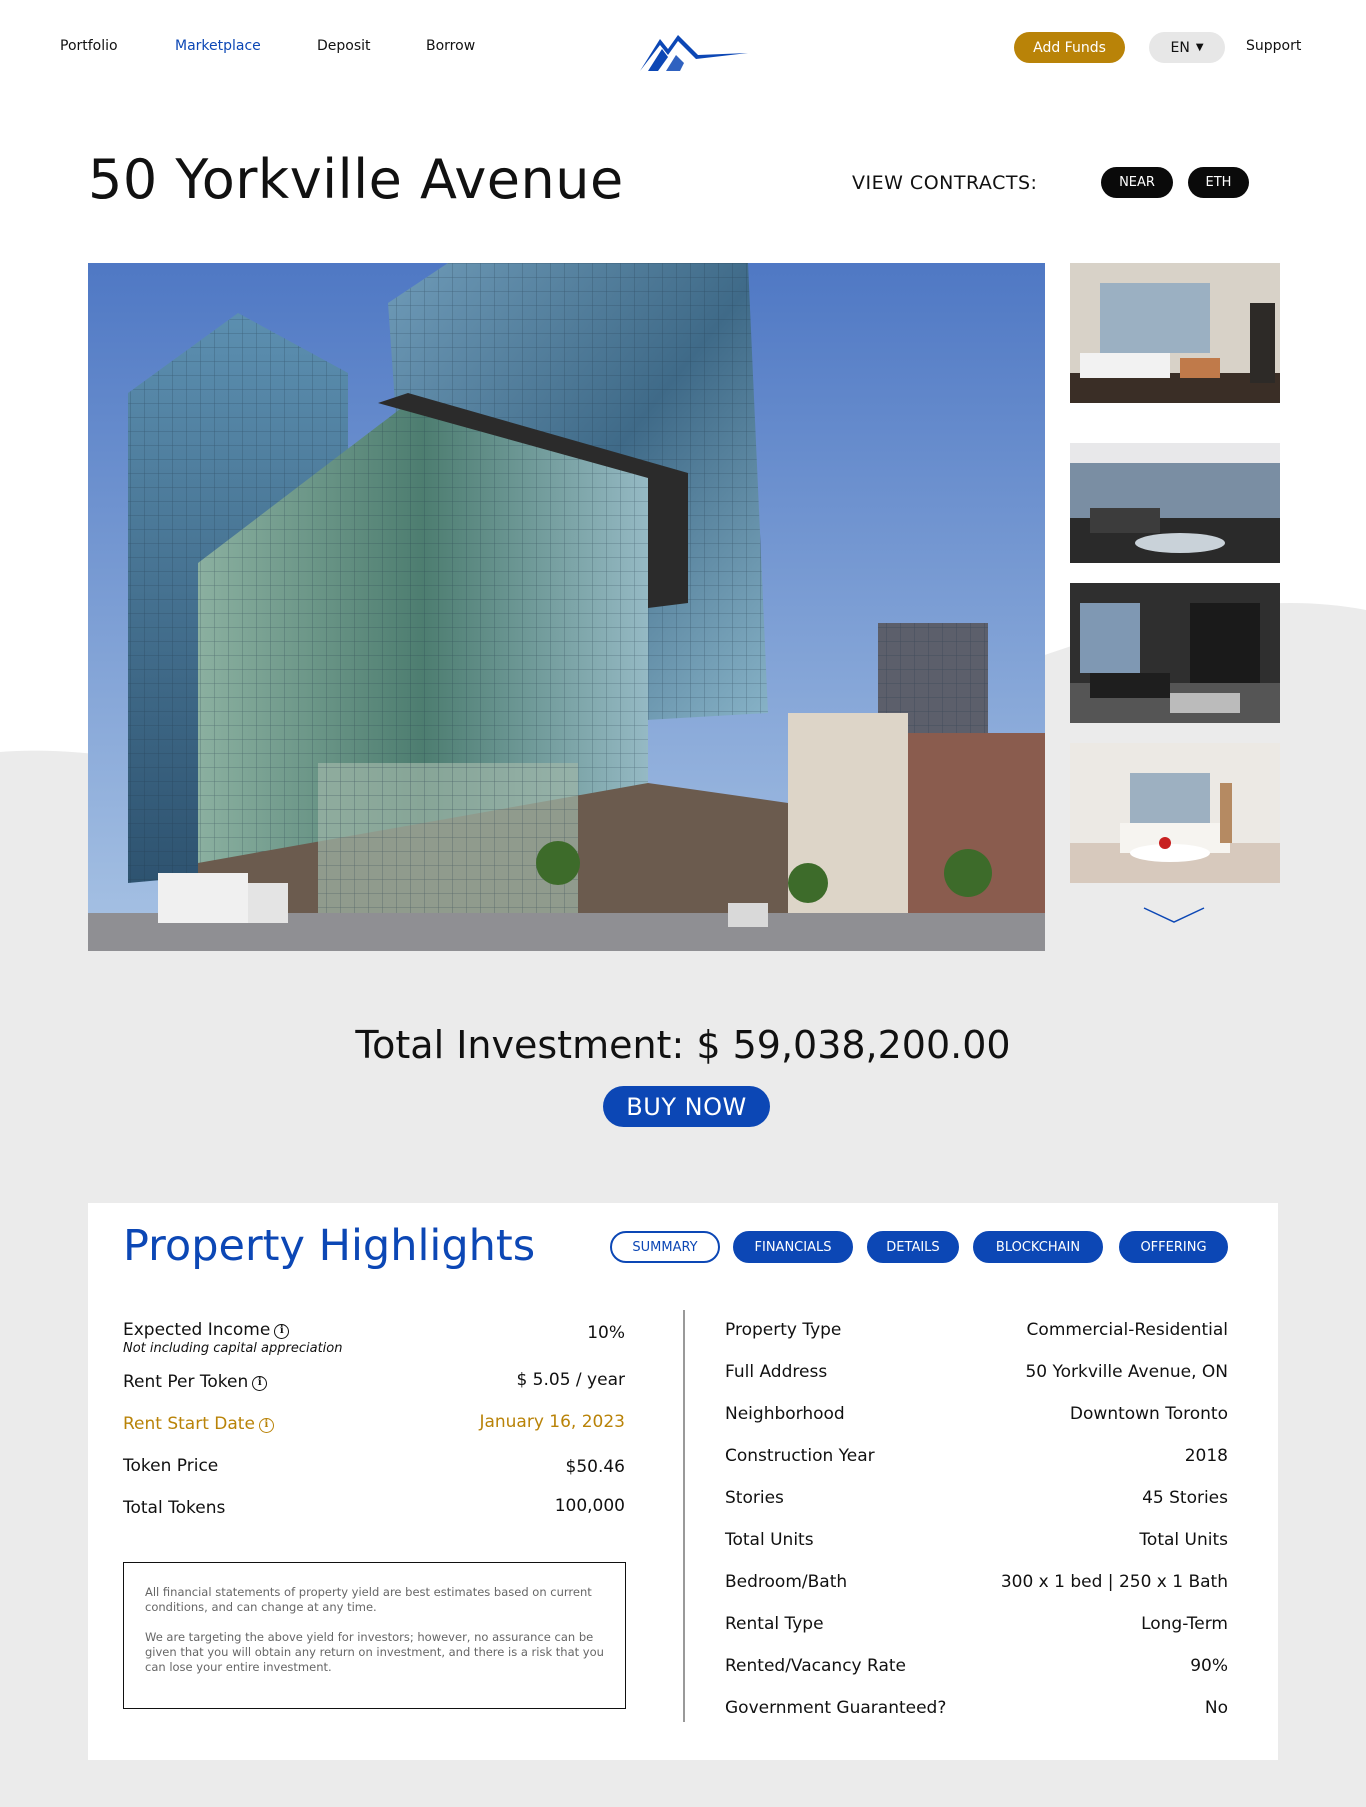  What do you see at coordinates (1069, 47) in the screenshot?
I see `add-funds-button: Add Funds` at bounding box center [1069, 47].